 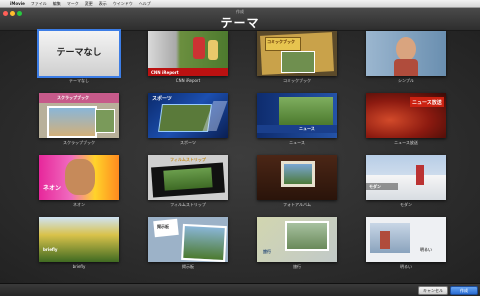 What do you see at coordinates (306, 111) in the screenshot?
I see `news-photo` at bounding box center [306, 111].